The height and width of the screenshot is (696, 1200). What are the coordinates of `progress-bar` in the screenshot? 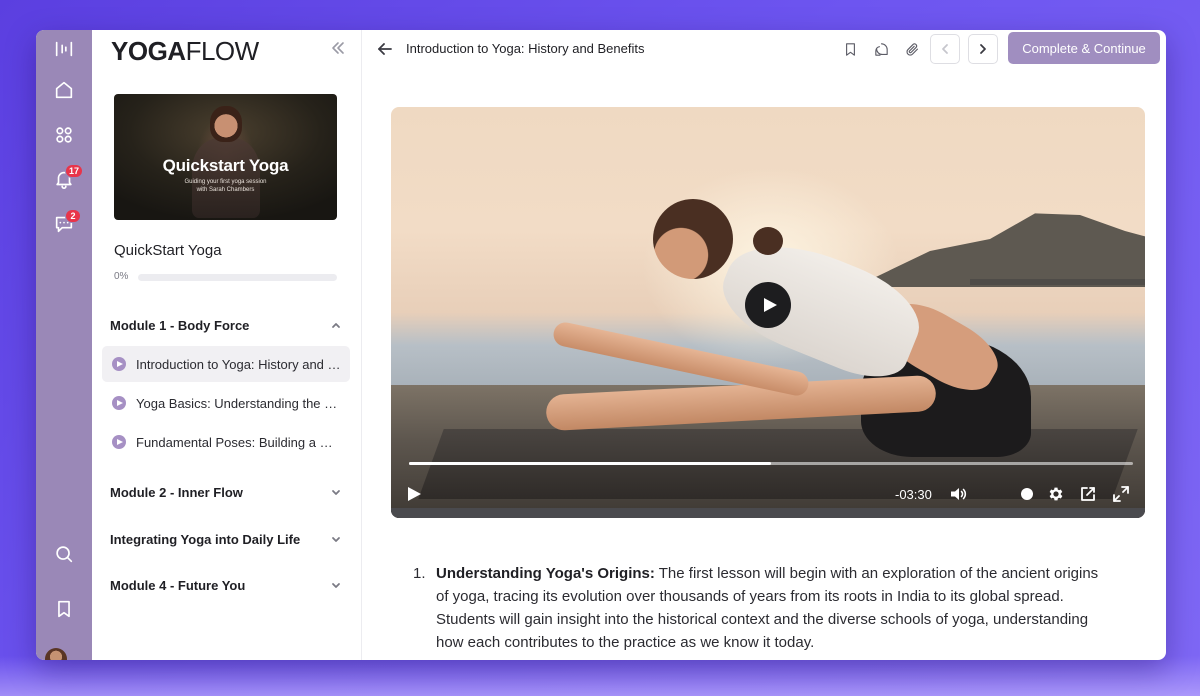 It's located at (237, 277).